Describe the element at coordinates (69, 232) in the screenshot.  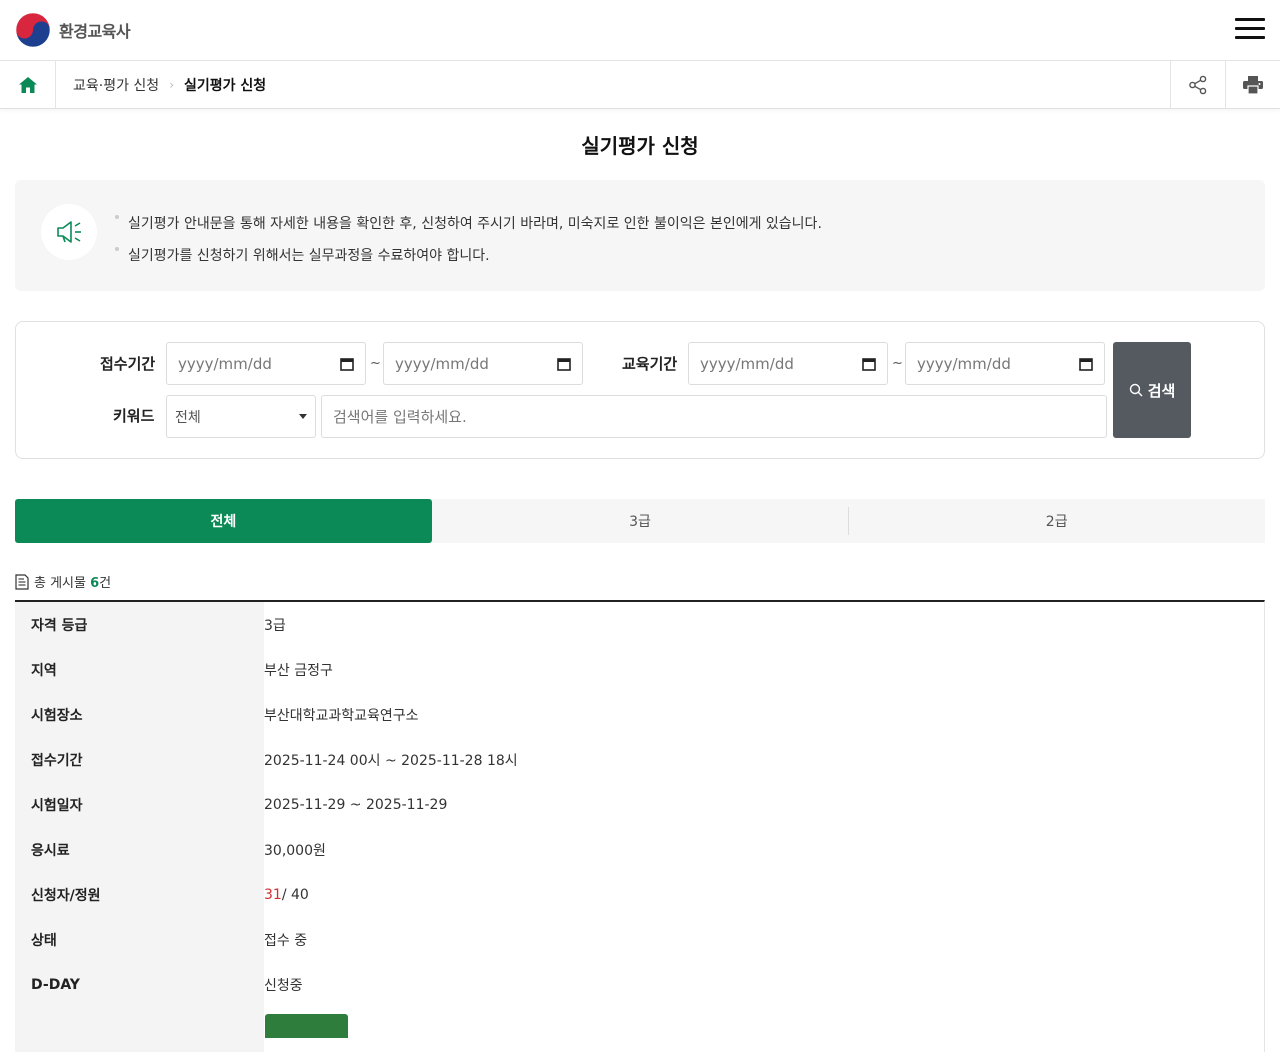
I see `megaphone-icon` at that location.